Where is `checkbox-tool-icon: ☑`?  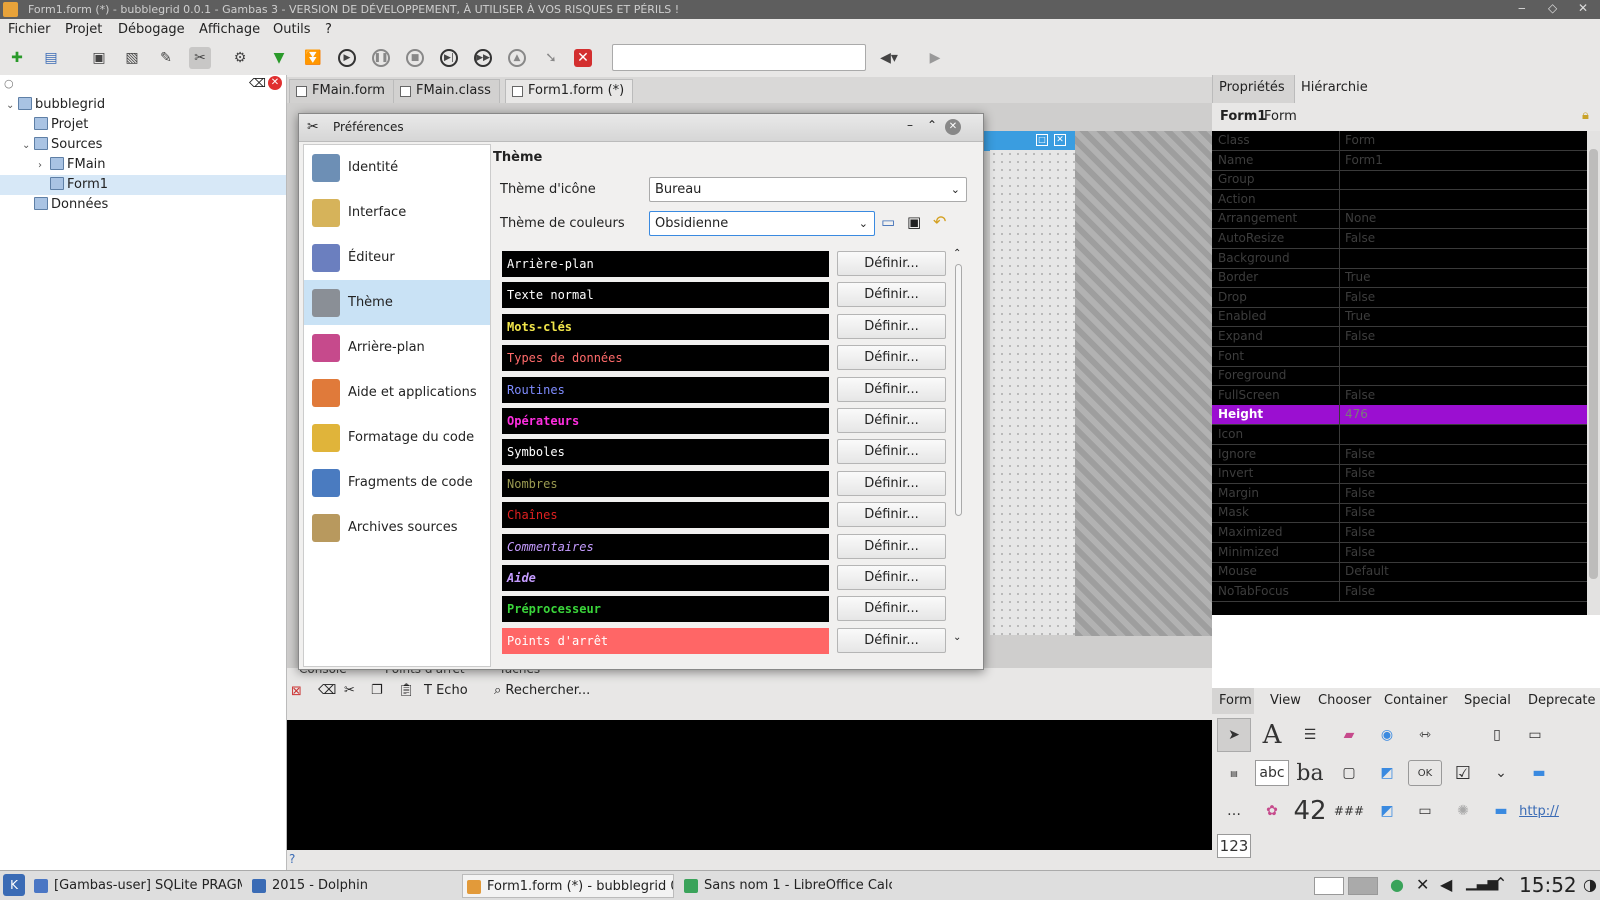
checkbox-tool-icon: ☑ is located at coordinates (1463, 773).